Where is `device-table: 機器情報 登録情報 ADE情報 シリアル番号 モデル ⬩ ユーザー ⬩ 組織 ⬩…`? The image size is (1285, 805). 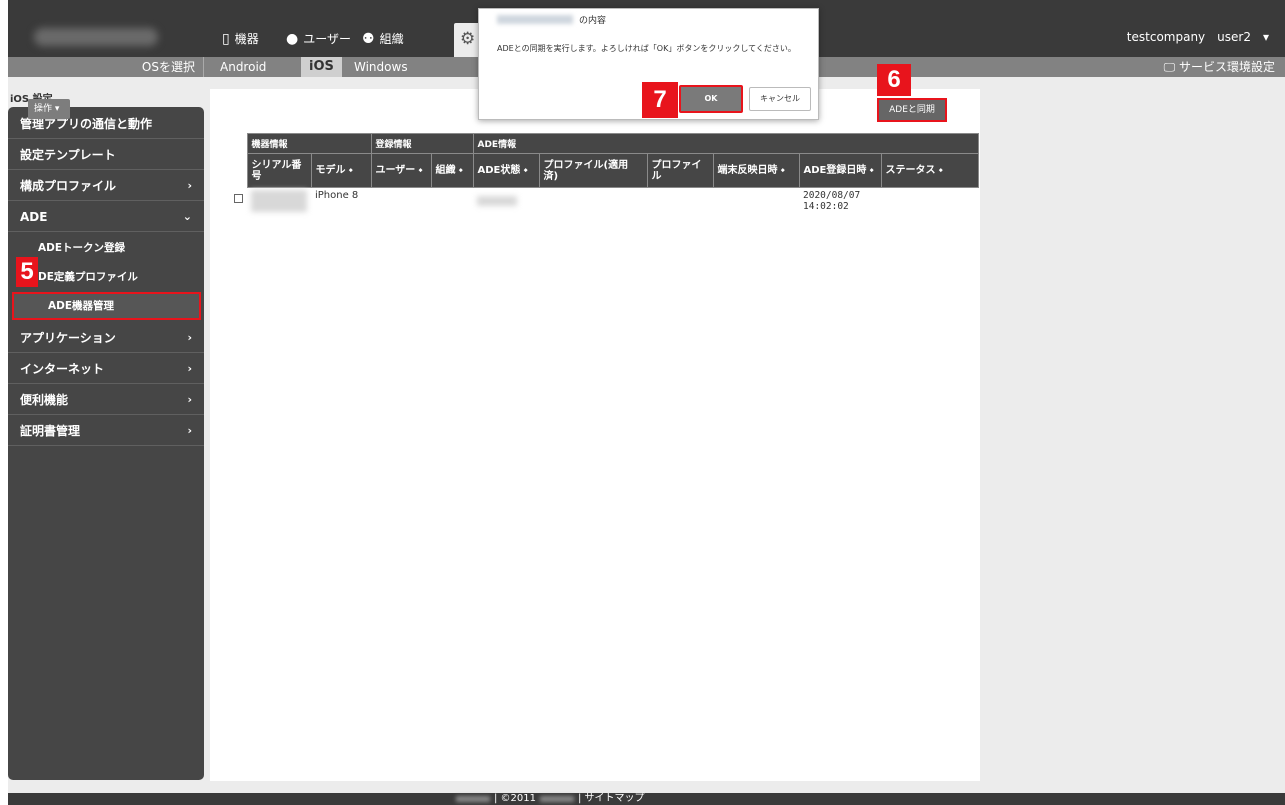
device-table: 機器情報 登録情報 ADE情報 シリアル番号 モデル ⬩ ユーザー ⬩ 組織 ⬩… is located at coordinates (604, 175).